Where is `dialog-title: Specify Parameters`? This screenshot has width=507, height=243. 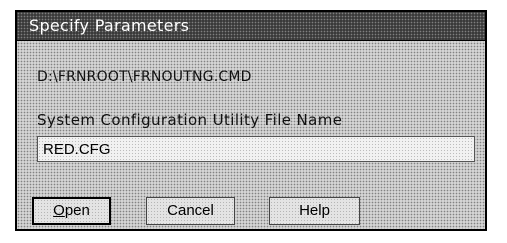 dialog-title: Specify Parameters is located at coordinates (109, 25).